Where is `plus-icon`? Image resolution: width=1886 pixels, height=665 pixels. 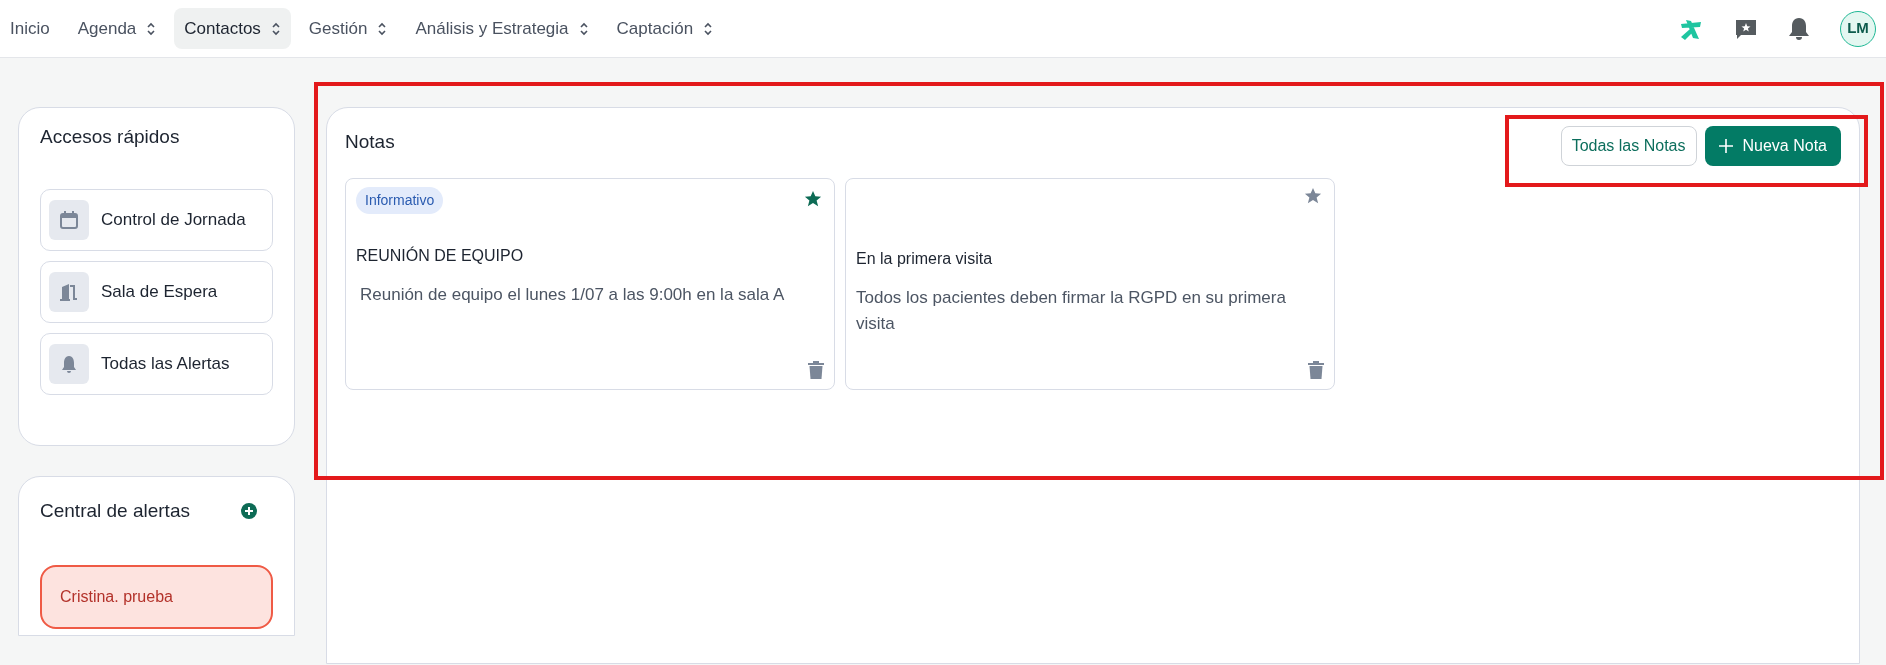
plus-icon is located at coordinates (1725, 146).